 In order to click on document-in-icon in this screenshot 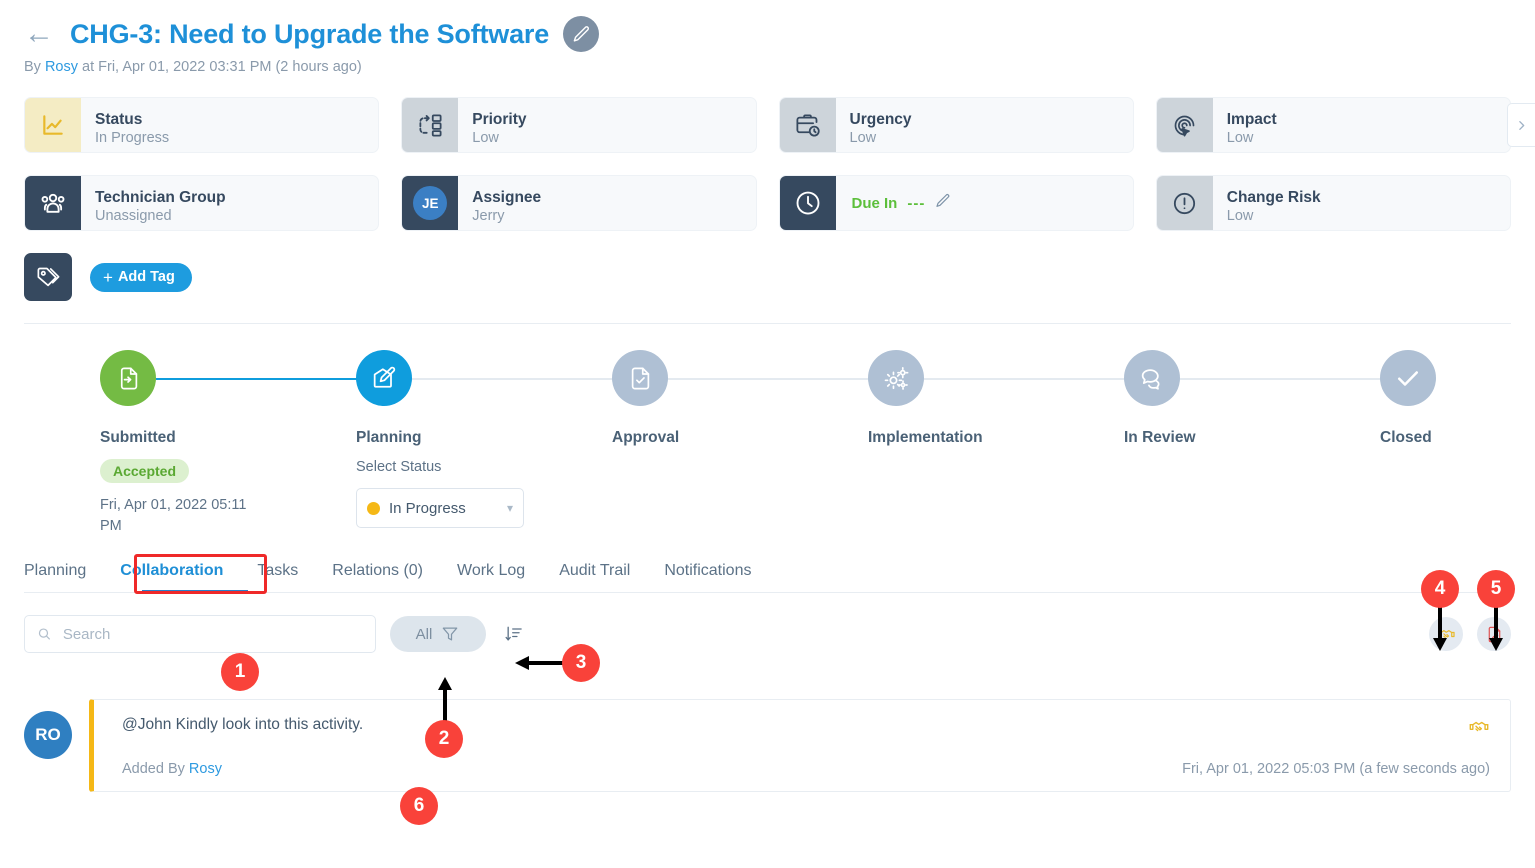, I will do `click(128, 378)`.